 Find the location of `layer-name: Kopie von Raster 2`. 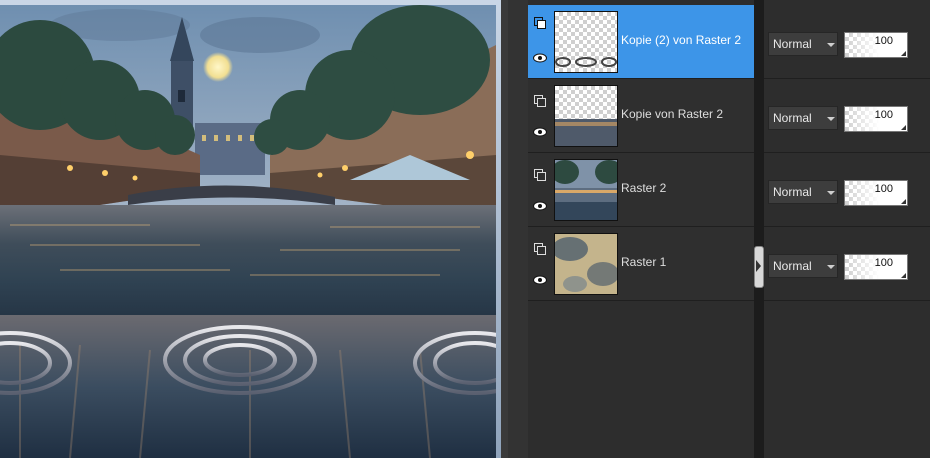

layer-name: Kopie von Raster 2 is located at coordinates (672, 114).